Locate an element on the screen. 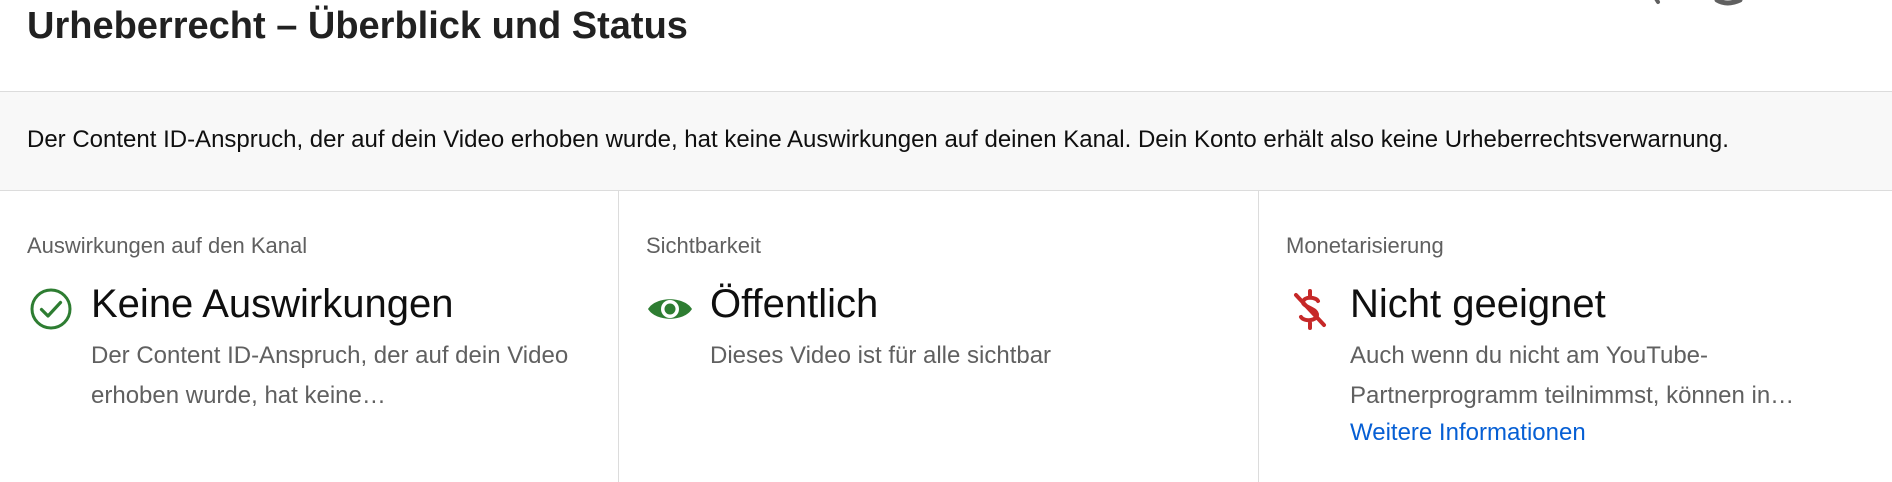  card-value: Nicht geeignet is located at coordinates (1478, 304).